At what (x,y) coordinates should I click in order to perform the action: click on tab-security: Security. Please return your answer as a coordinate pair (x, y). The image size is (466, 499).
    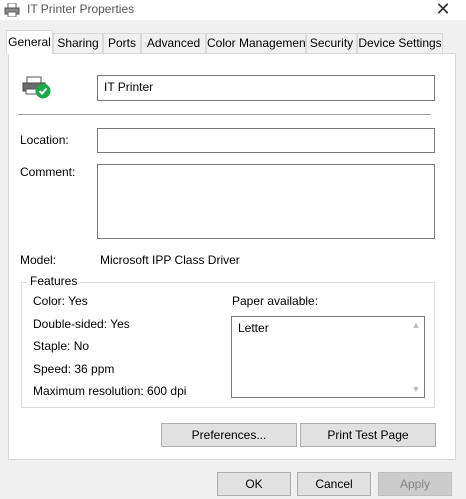
    Looking at the image, I should click on (331, 43).